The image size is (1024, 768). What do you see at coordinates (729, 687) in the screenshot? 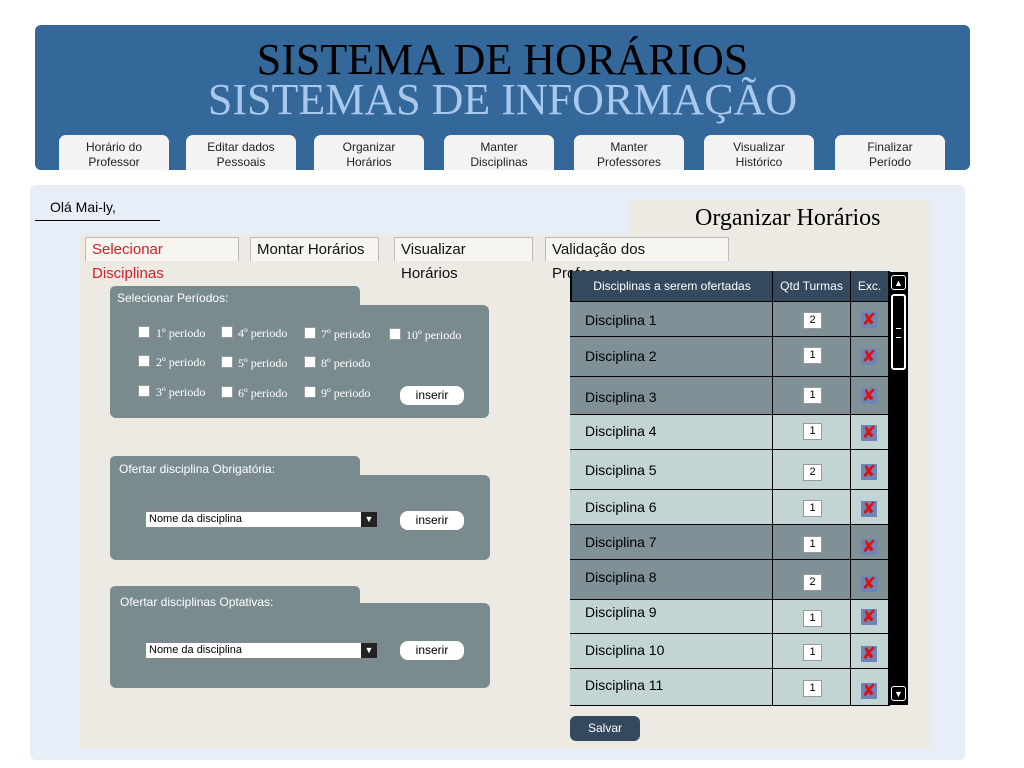
I see `table-row: Disciplina 11 1 ✘` at bounding box center [729, 687].